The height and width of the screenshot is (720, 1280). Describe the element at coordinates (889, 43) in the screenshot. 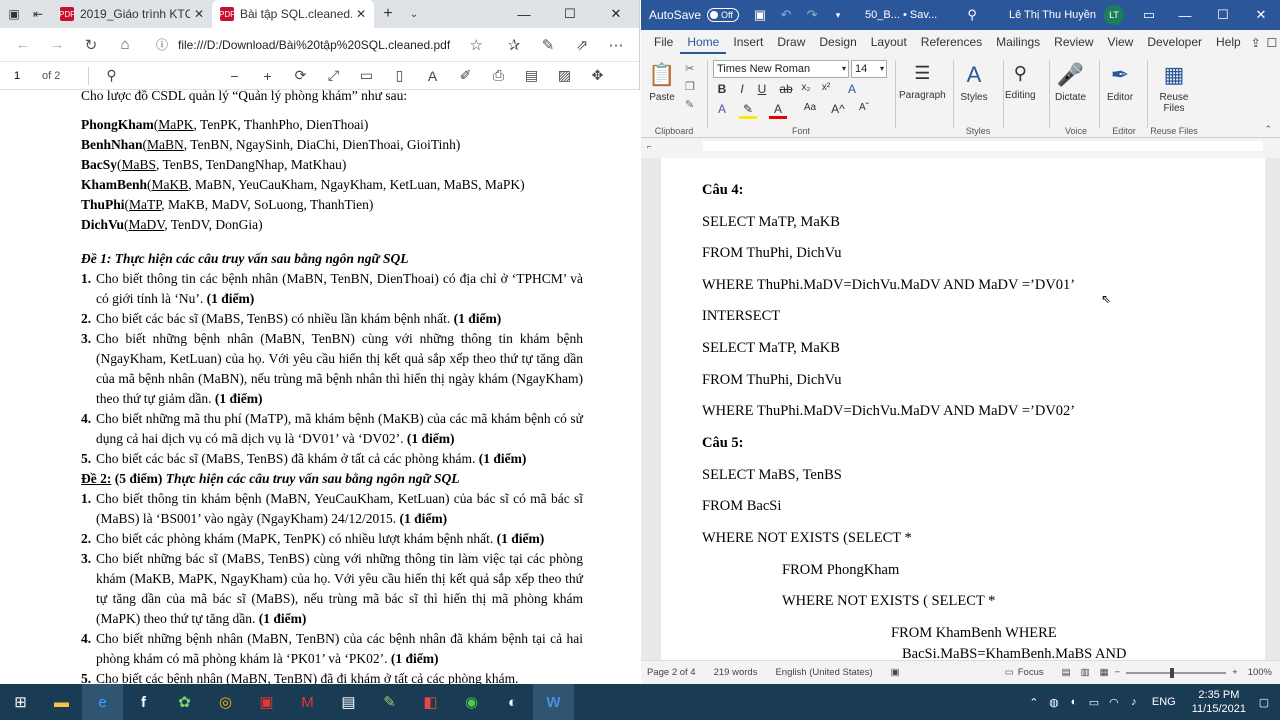

I see `tab-layout: Layout` at that location.